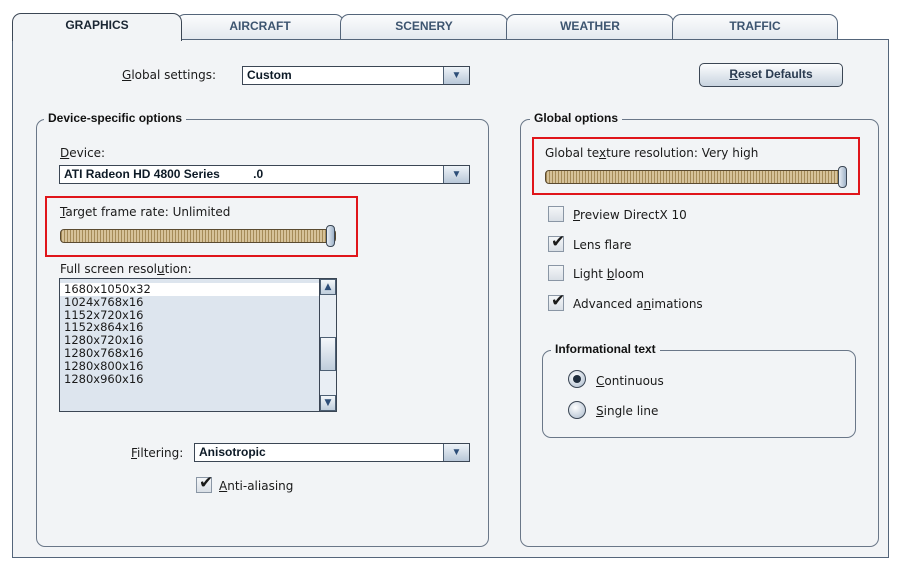 The width and height of the screenshot is (901, 570). I want to click on frame-rate-slider, so click(198, 236).